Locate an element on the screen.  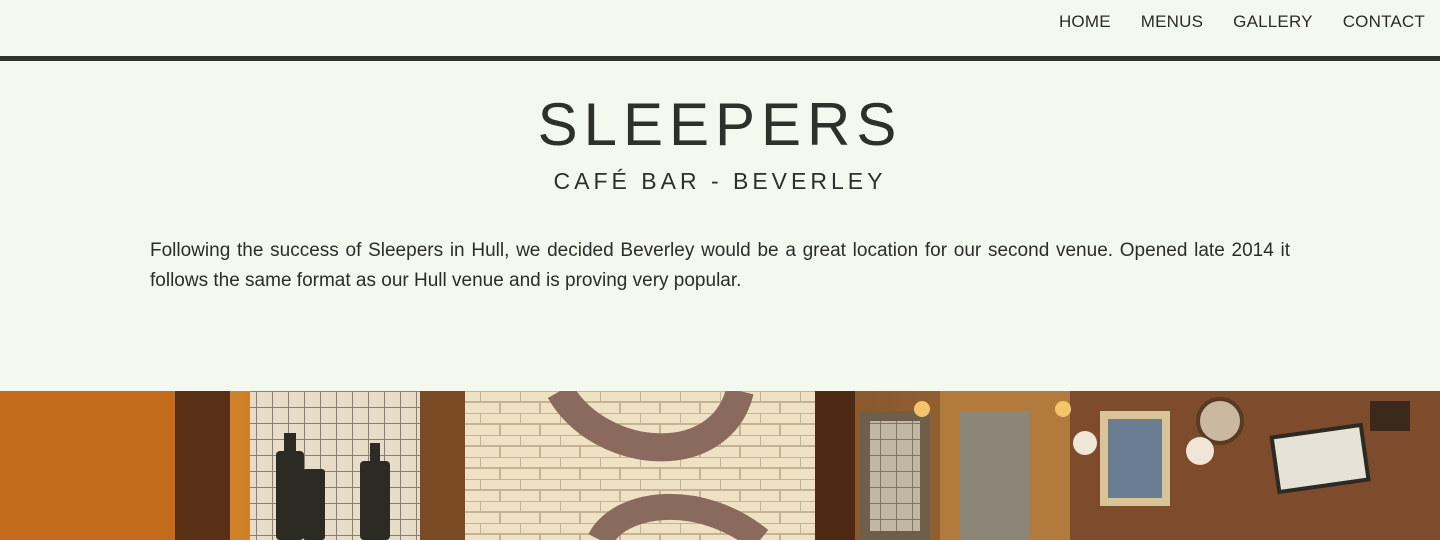
nav-gallery-link: GALLERY is located at coordinates (1273, 22).